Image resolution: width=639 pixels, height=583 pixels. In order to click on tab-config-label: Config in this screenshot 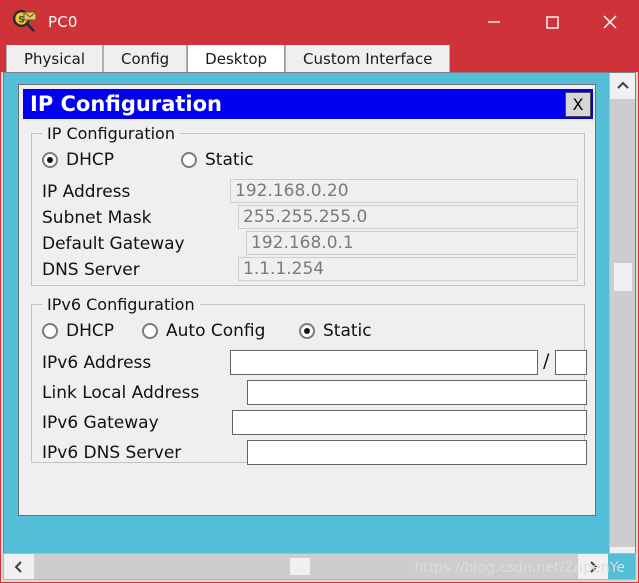, I will do `click(145, 58)`.